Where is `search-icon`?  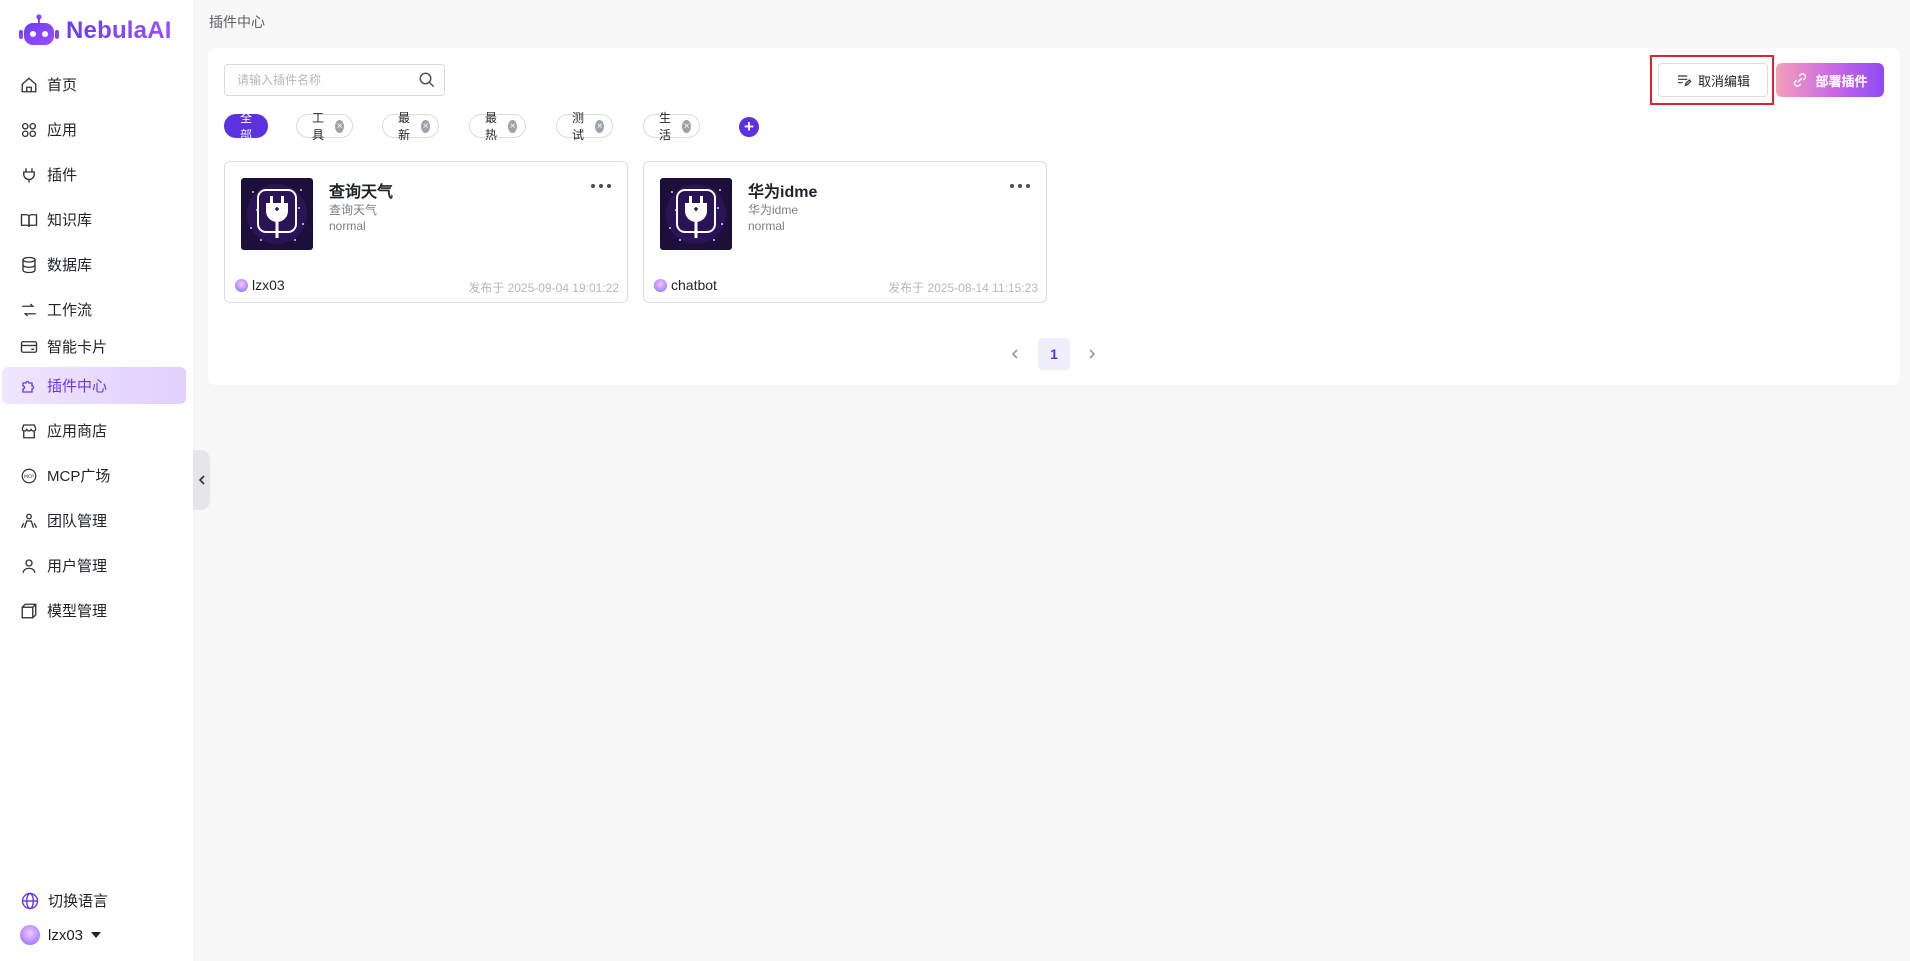 search-icon is located at coordinates (427, 80).